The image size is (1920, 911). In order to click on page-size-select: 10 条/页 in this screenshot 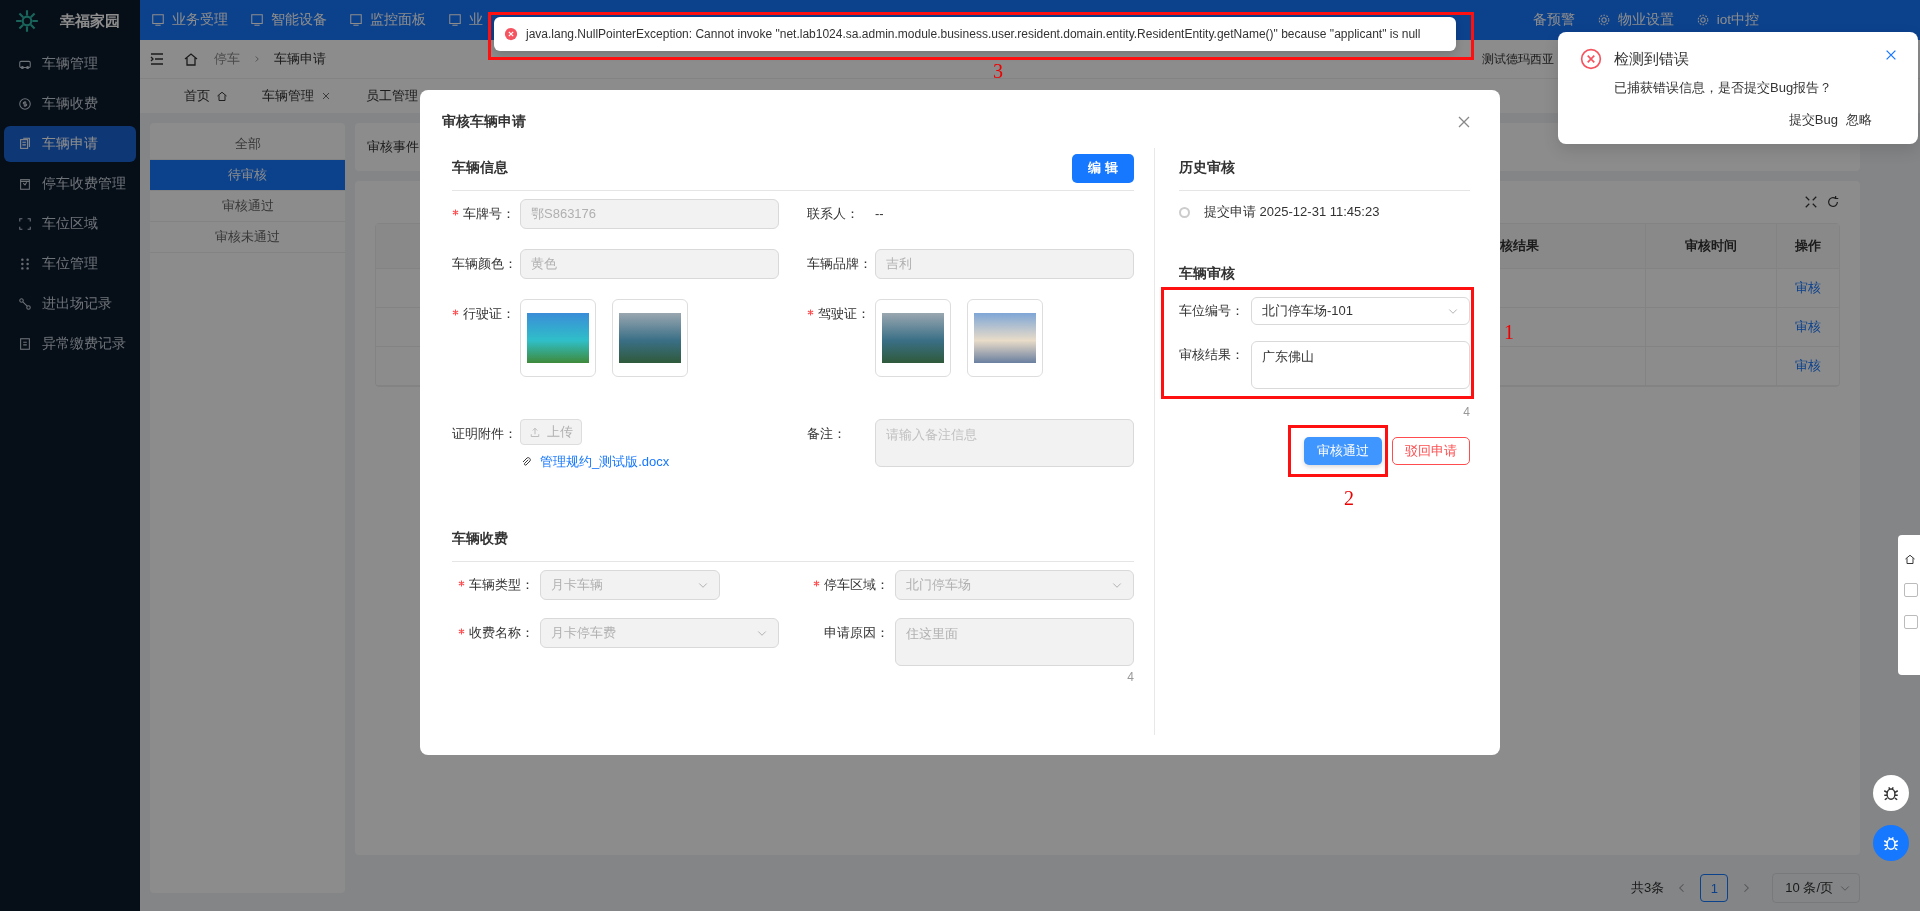, I will do `click(1816, 888)`.